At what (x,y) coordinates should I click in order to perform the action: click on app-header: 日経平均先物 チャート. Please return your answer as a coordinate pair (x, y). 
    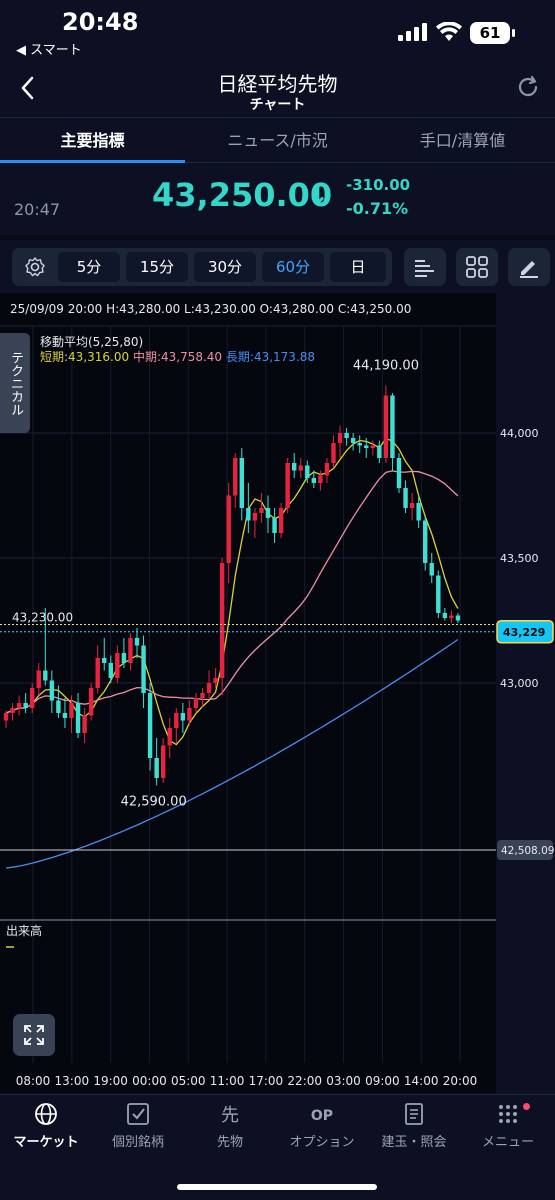
    Looking at the image, I should click on (277, 89).